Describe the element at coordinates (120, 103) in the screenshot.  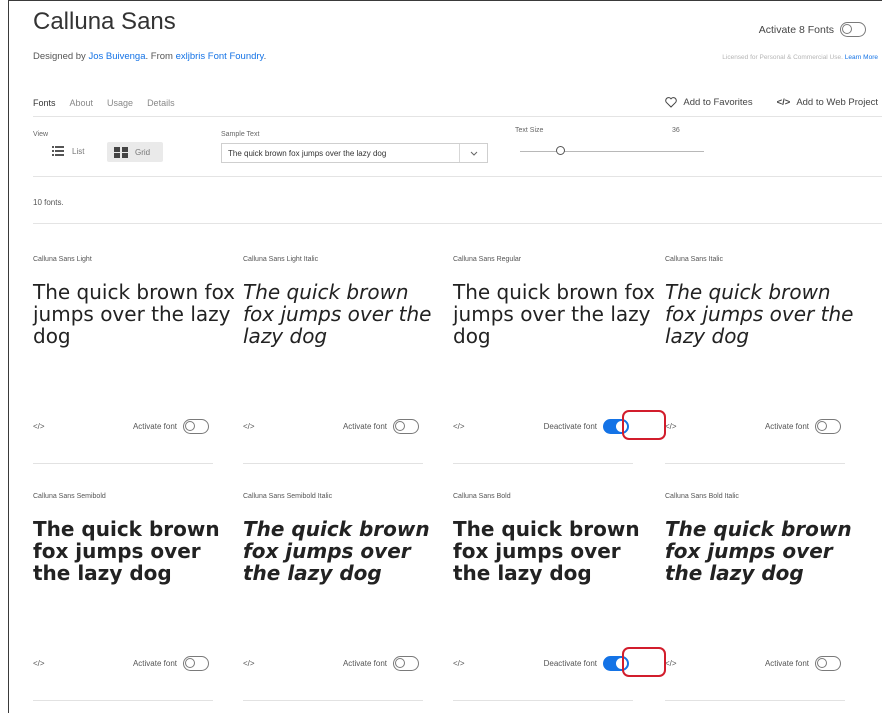
I see `tab-usage: Usage` at that location.